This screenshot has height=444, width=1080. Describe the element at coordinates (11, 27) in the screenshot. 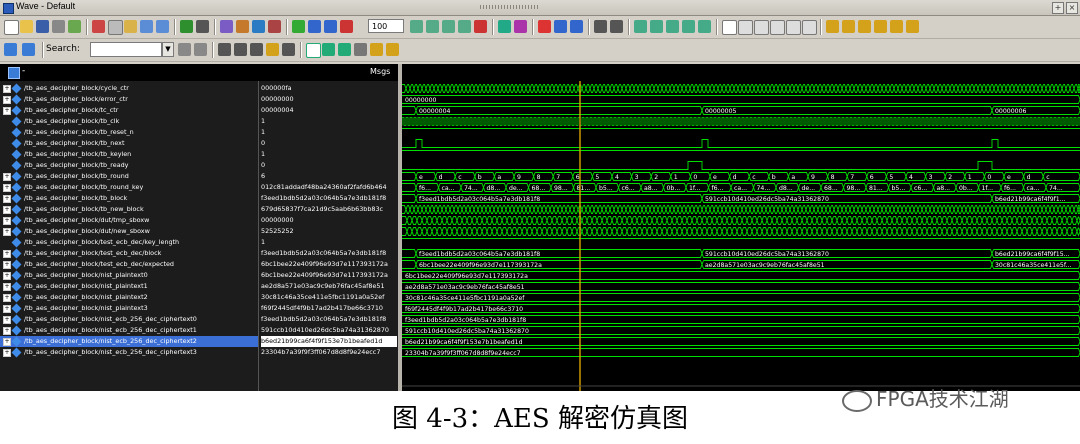

I see `new-file-icon` at that location.